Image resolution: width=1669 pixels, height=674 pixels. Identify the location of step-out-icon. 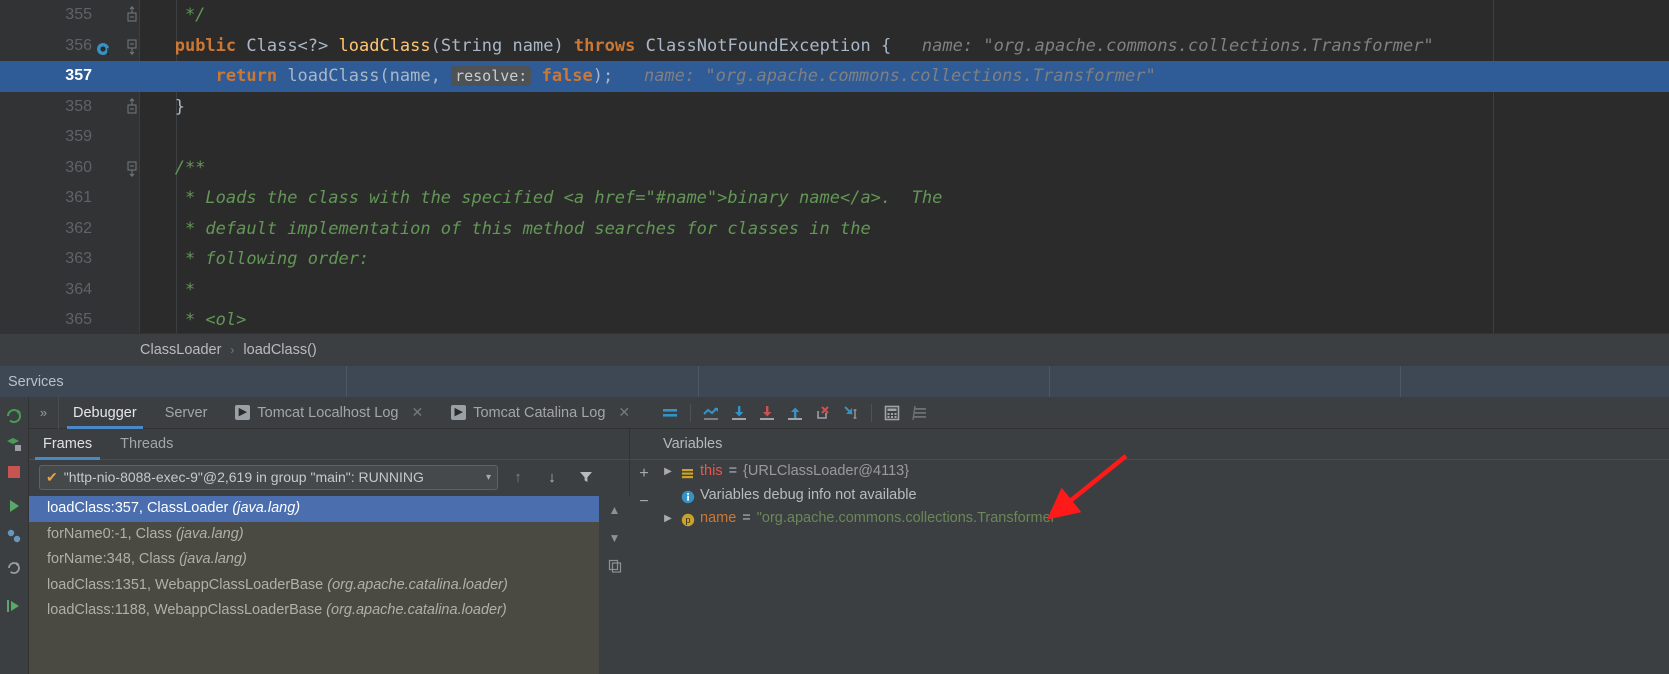
(795, 413).